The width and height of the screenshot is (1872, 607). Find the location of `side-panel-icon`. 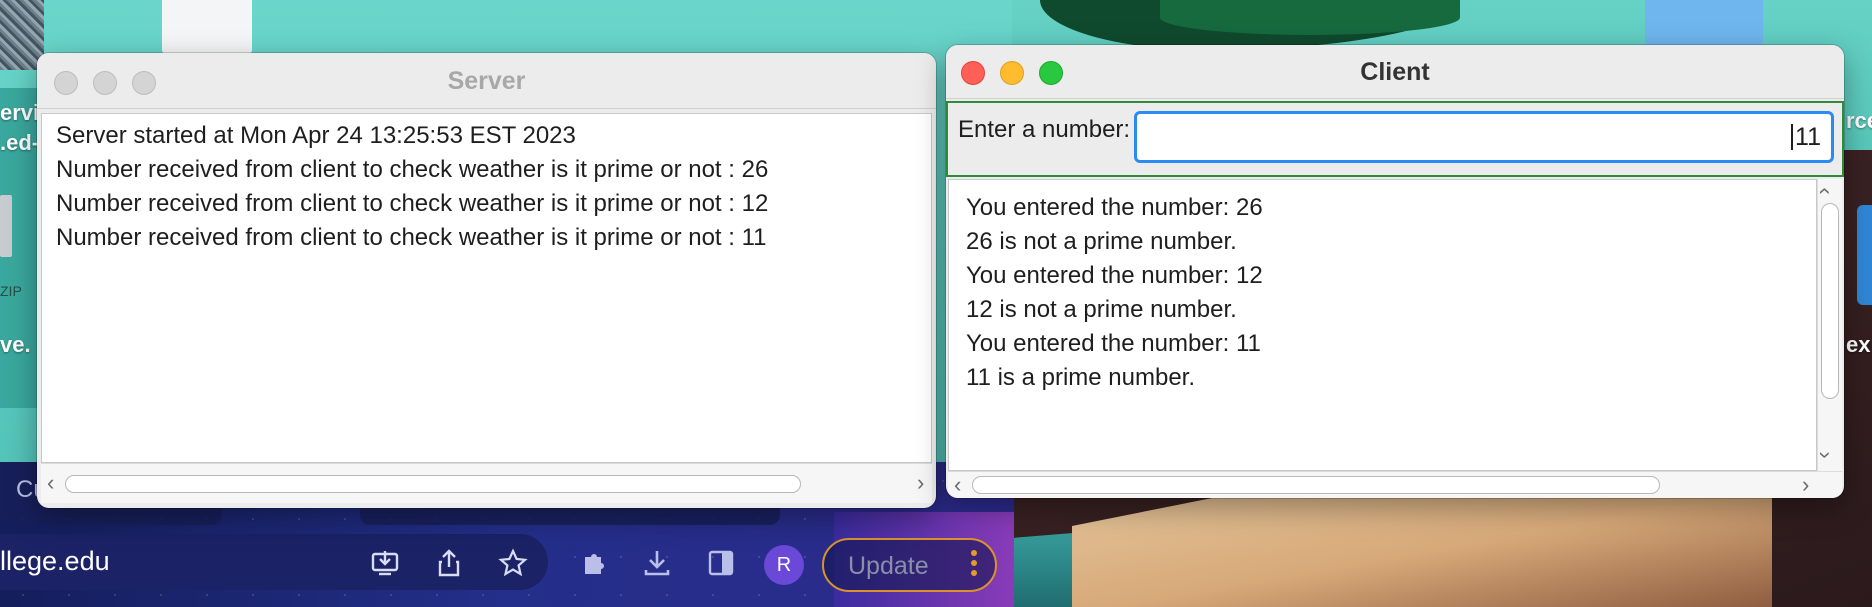

side-panel-icon is located at coordinates (721, 564).